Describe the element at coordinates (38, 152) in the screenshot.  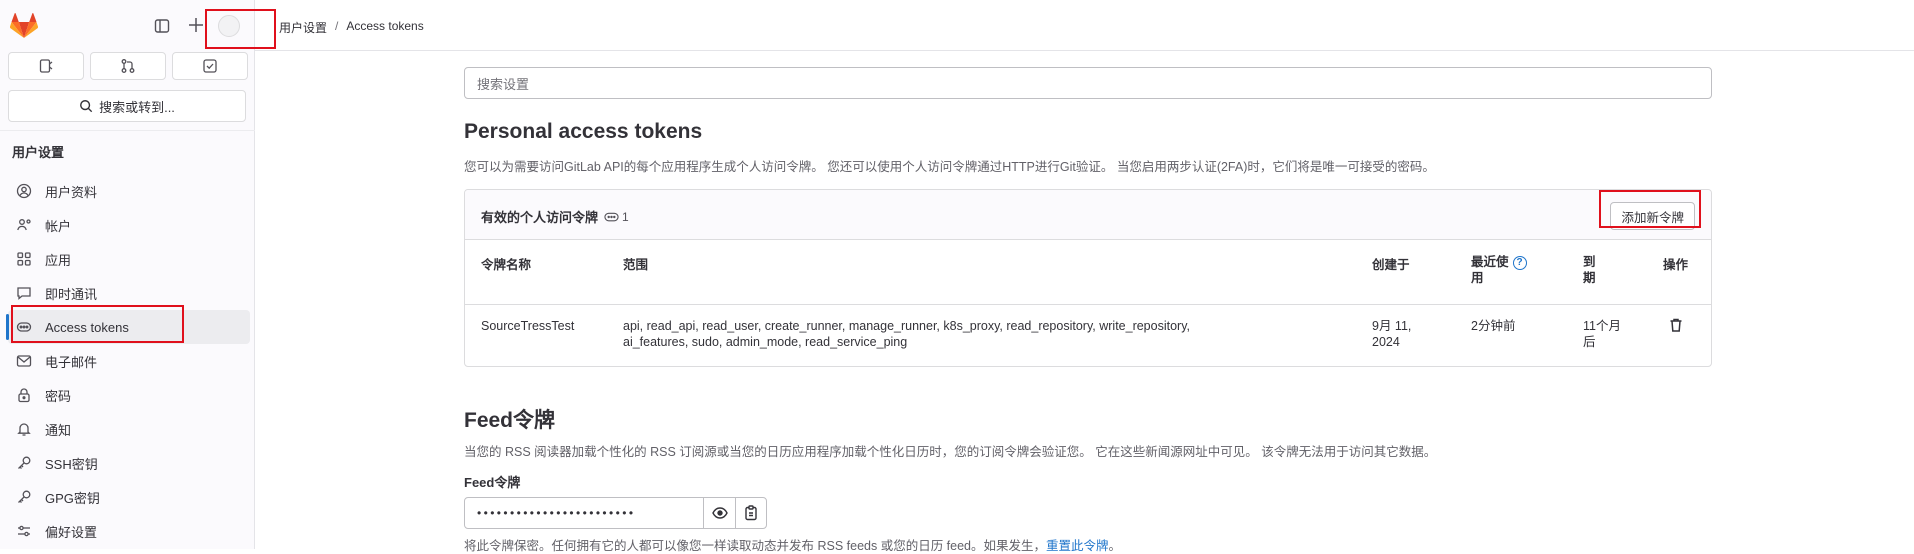
I see `sidebar-heading: 用户设置` at that location.